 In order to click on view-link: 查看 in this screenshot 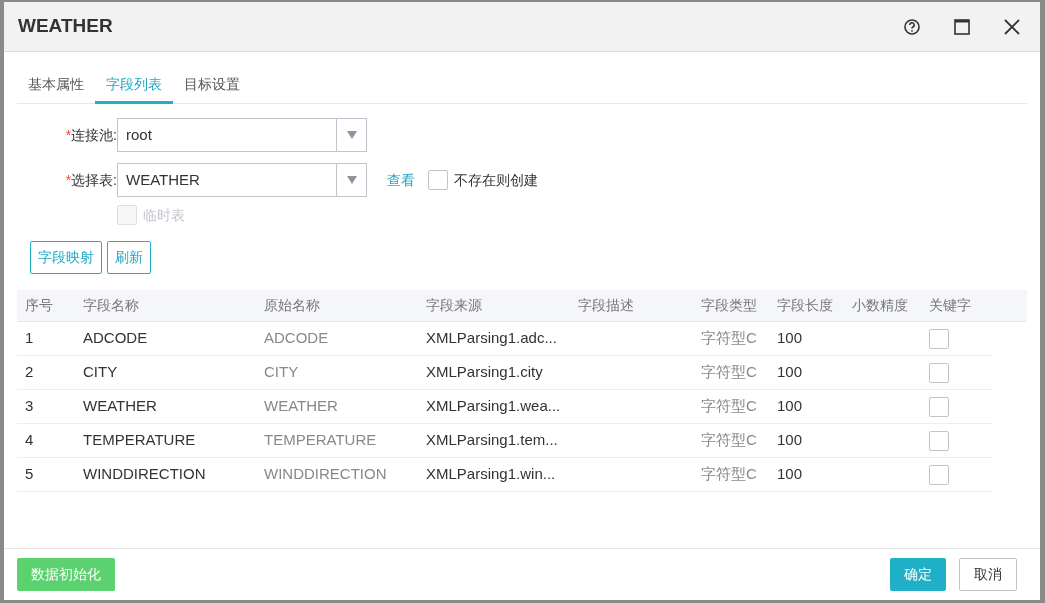, I will do `click(401, 180)`.